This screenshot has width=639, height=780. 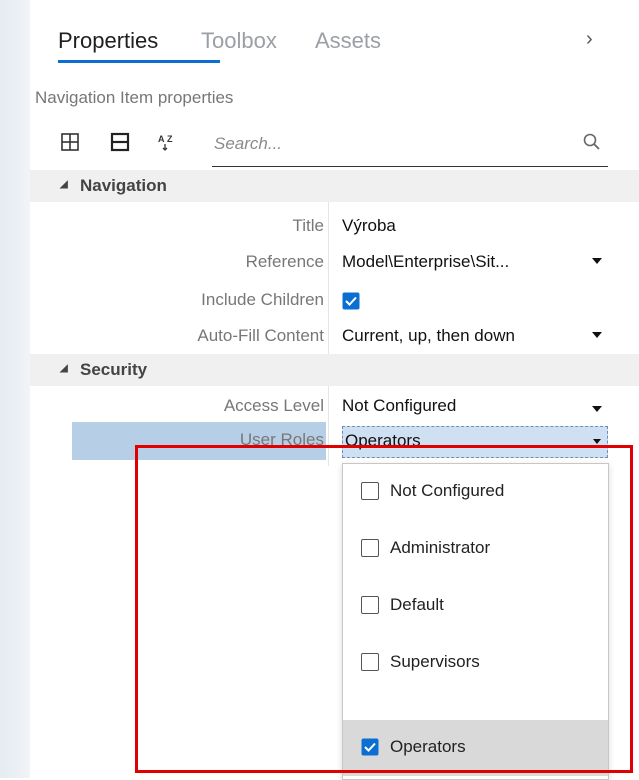 I want to click on option-label: Supervisors, so click(x=435, y=661).